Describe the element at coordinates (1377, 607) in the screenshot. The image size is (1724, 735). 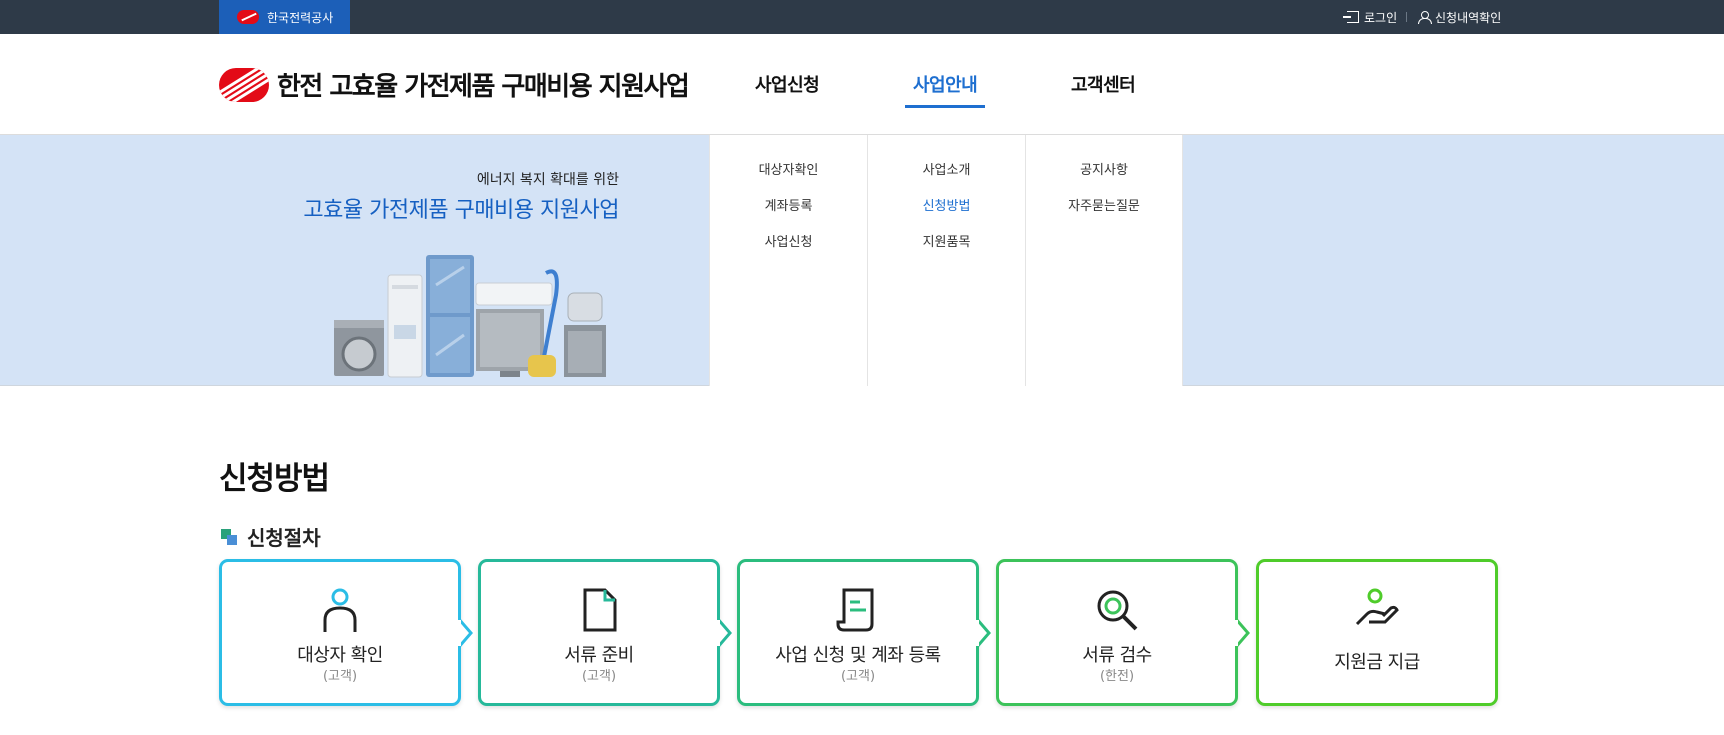
I see `hand-coin-icon` at that location.